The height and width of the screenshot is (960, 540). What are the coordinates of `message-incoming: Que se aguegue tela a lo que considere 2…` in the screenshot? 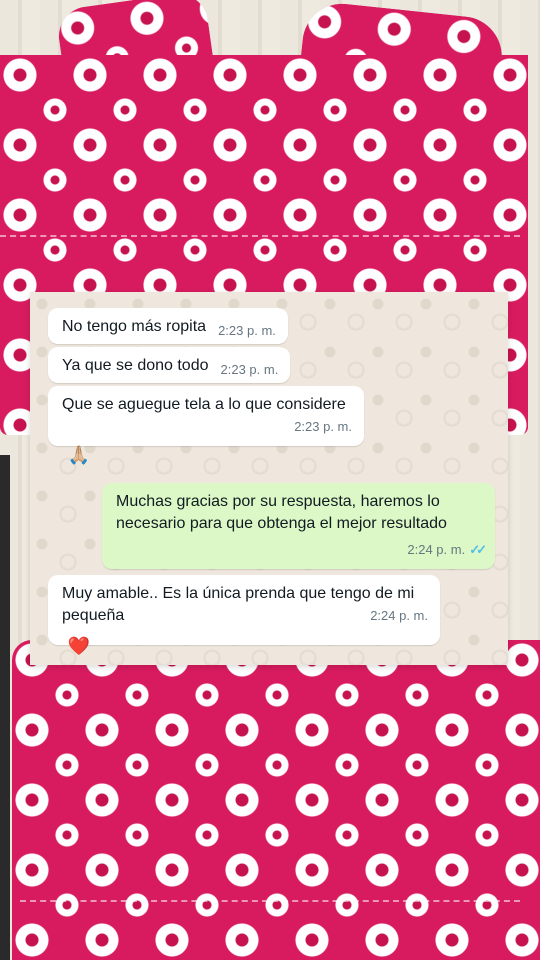 It's located at (206, 416).